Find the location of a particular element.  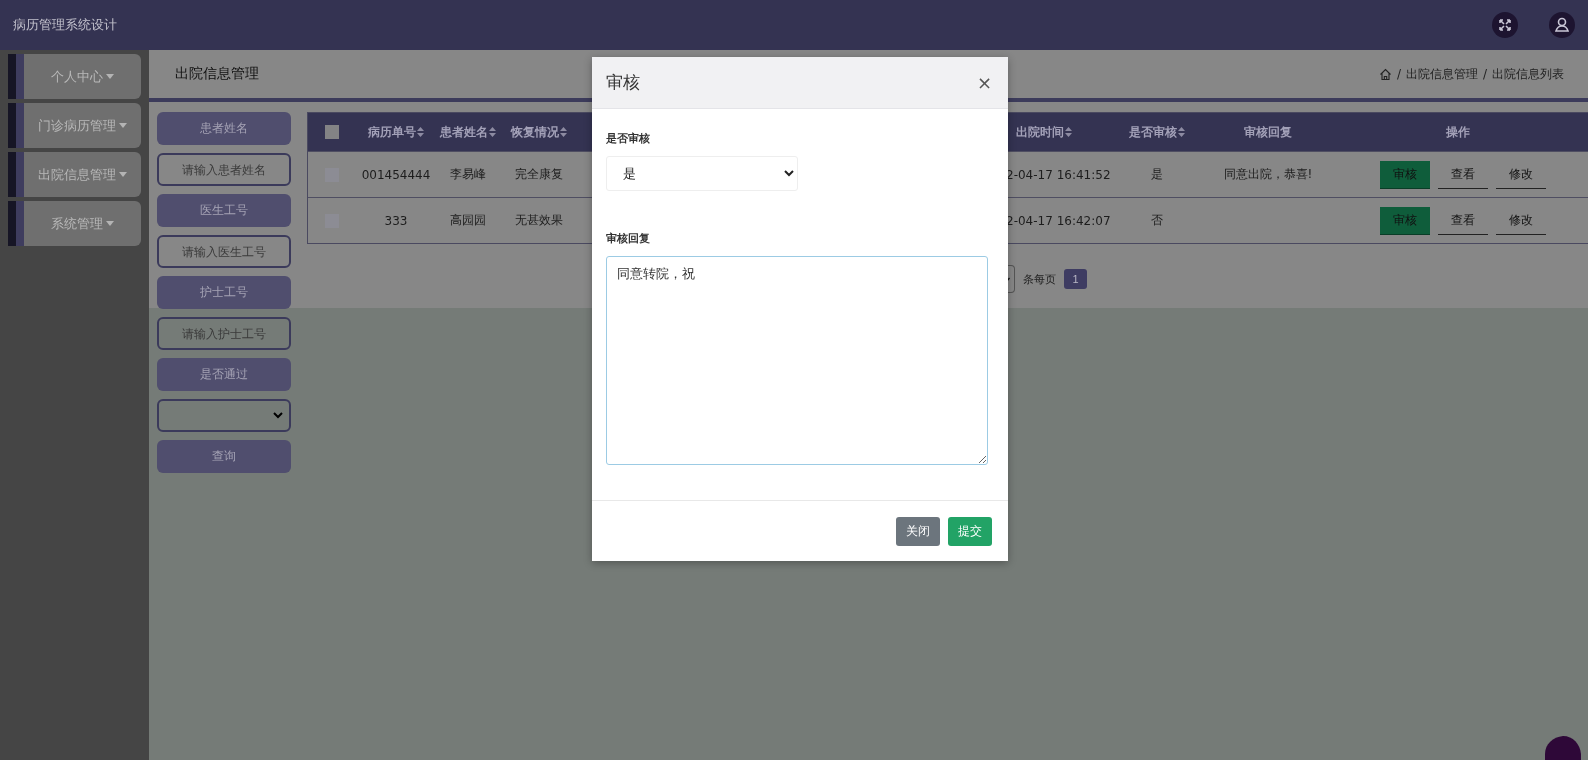

home-icon is located at coordinates (1385, 74).